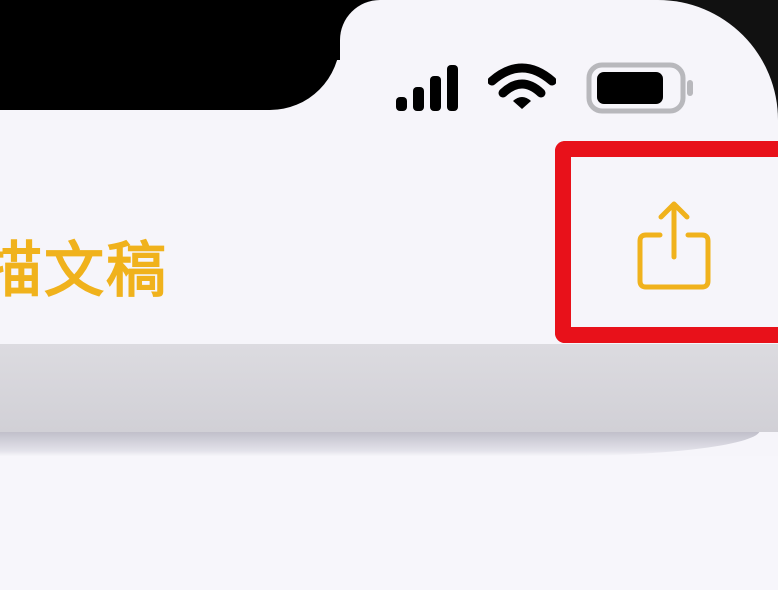  What do you see at coordinates (380, 443) in the screenshot?
I see `toolbar-shadow` at bounding box center [380, 443].